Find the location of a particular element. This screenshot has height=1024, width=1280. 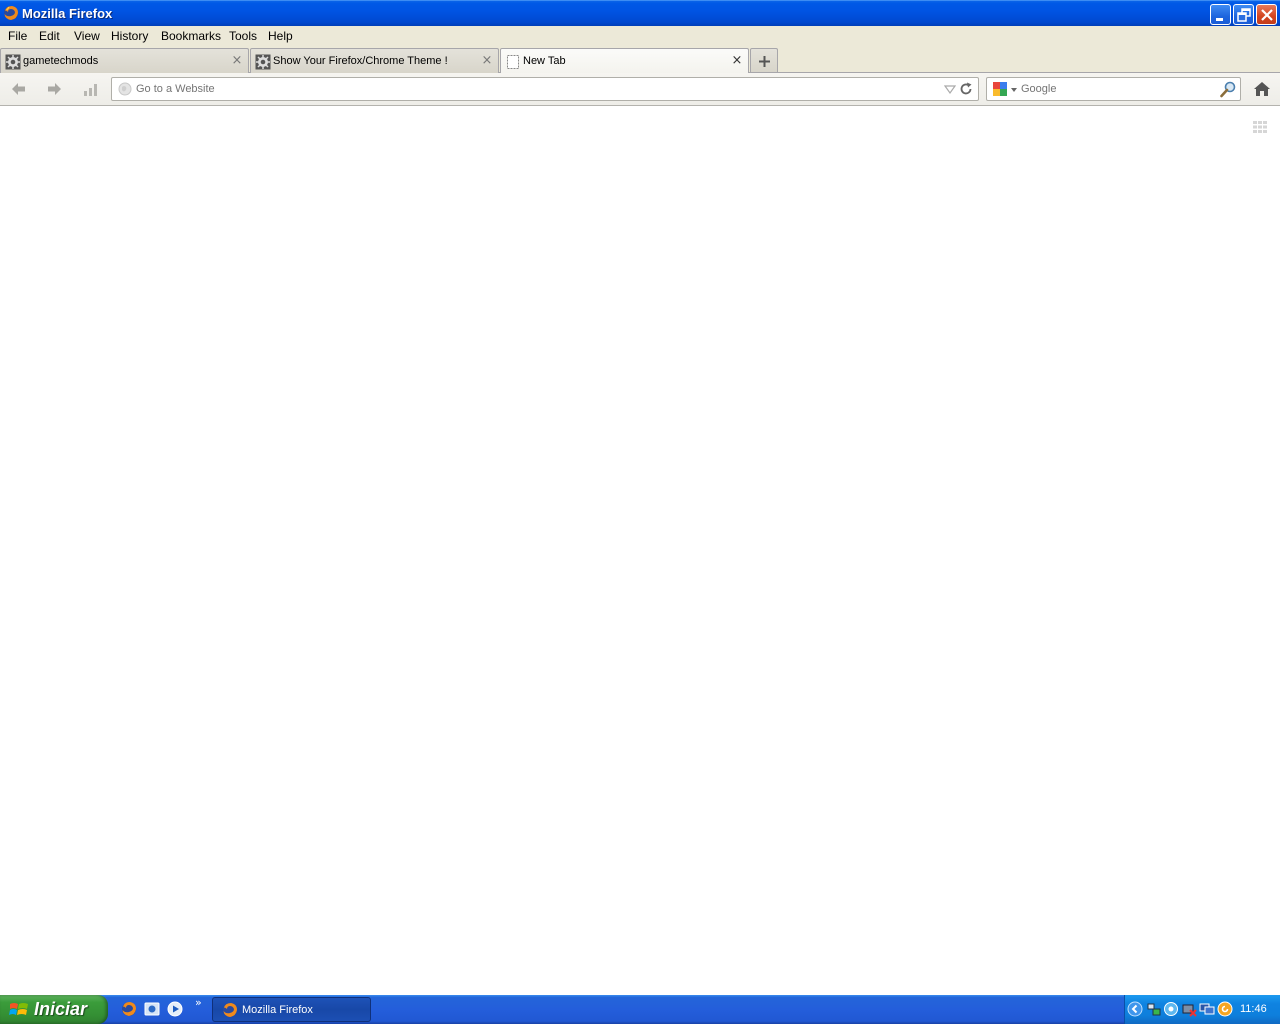

menu-help: Help is located at coordinates (280, 36).